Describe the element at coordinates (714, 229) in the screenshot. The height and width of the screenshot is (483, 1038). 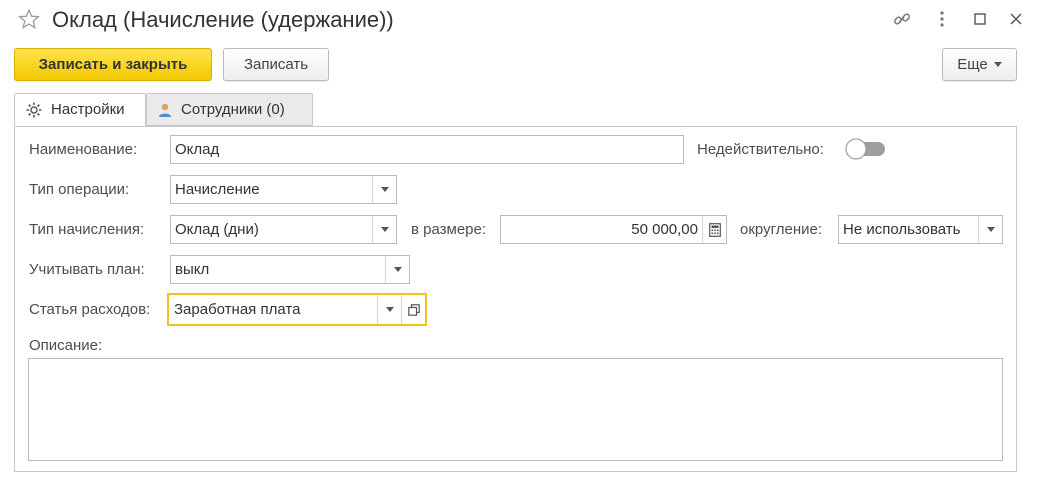
I see `calculator-icon` at that location.